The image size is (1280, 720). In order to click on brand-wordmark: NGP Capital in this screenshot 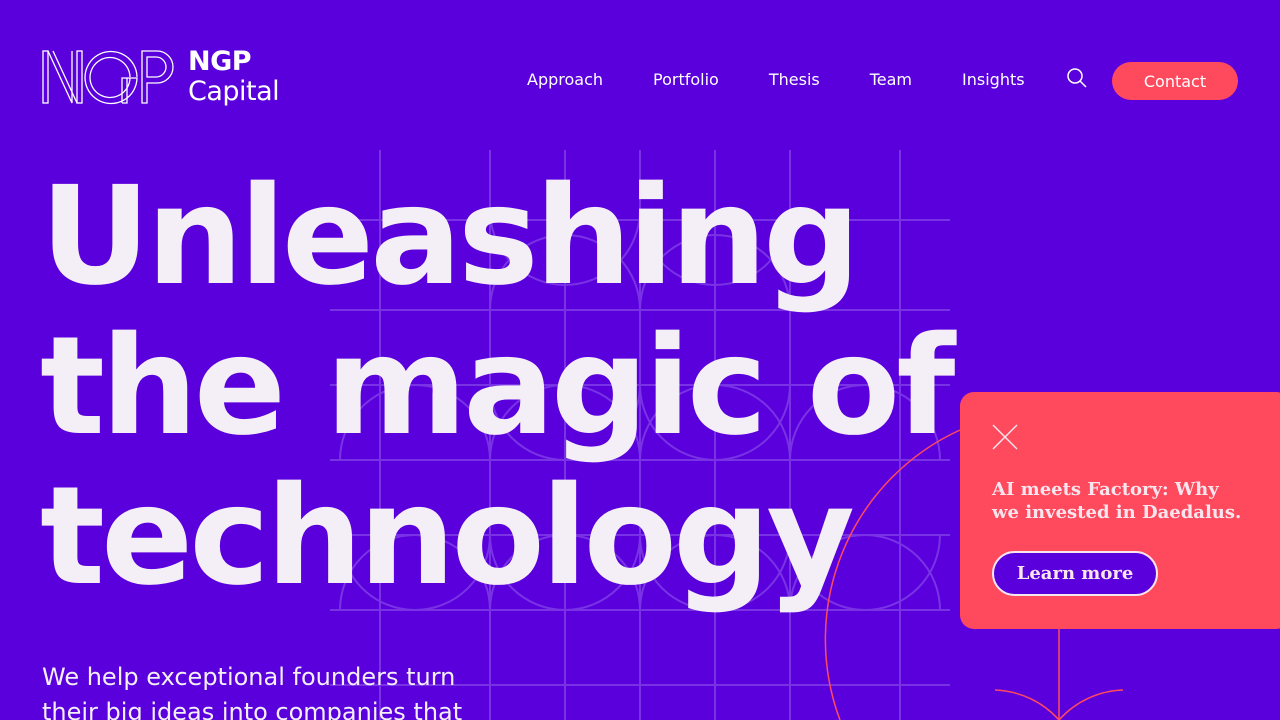, I will do `click(234, 76)`.